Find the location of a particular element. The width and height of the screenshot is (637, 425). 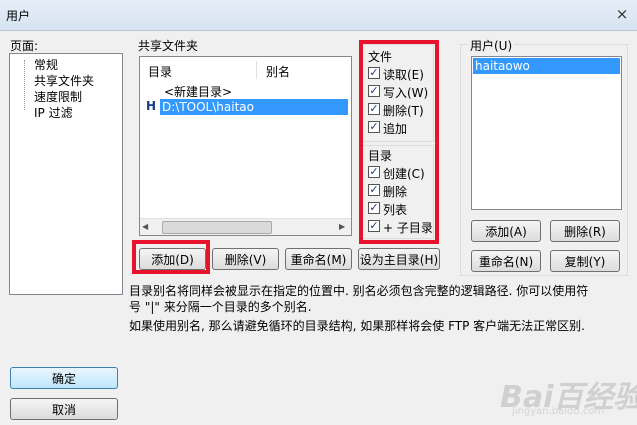

rename-user-button: 重命名(N) is located at coordinates (506, 261).